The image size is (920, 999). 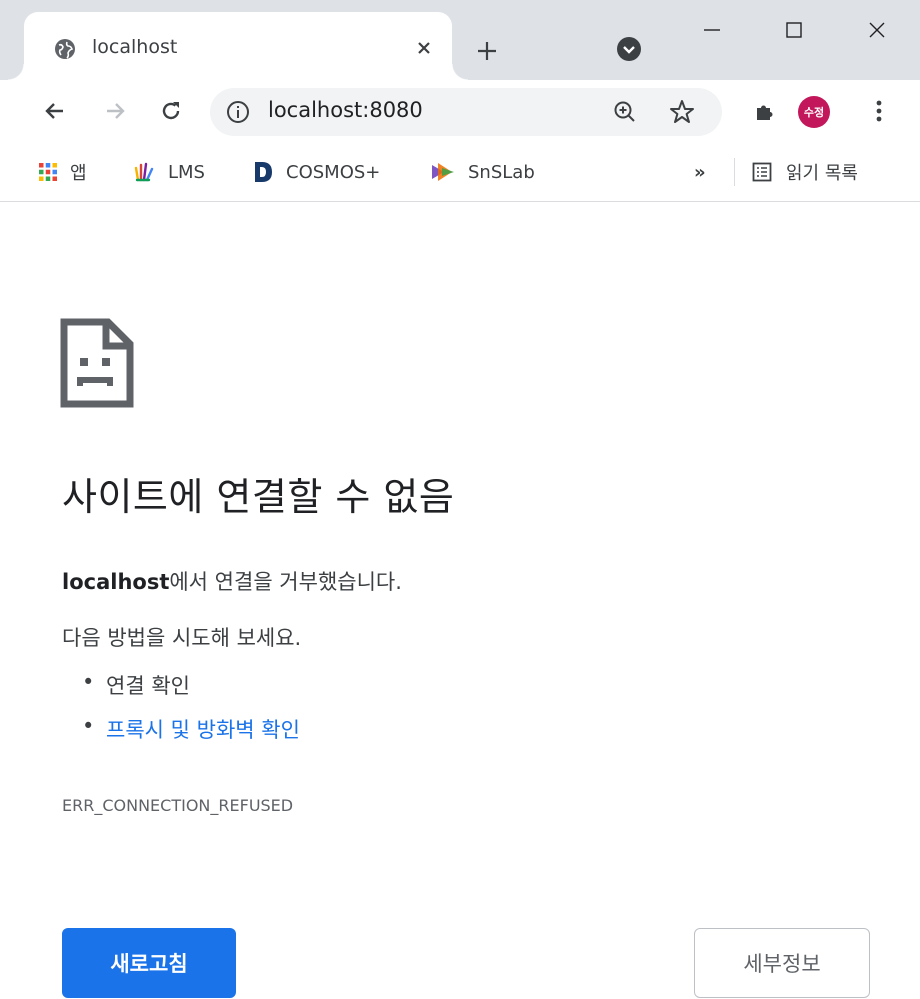 I want to click on reload-icon, so click(x=171, y=111).